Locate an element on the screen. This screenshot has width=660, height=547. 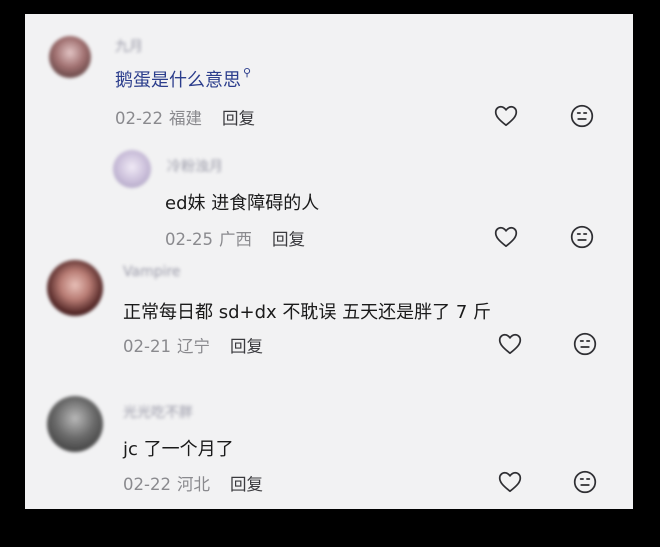
comment-meta: 02-21 辽宁 回复 is located at coordinates (193, 345).